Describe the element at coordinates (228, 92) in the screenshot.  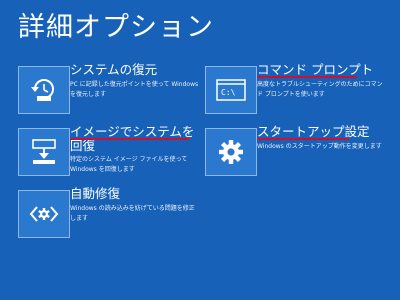
I see `command-prompt-text: C:\` at that location.